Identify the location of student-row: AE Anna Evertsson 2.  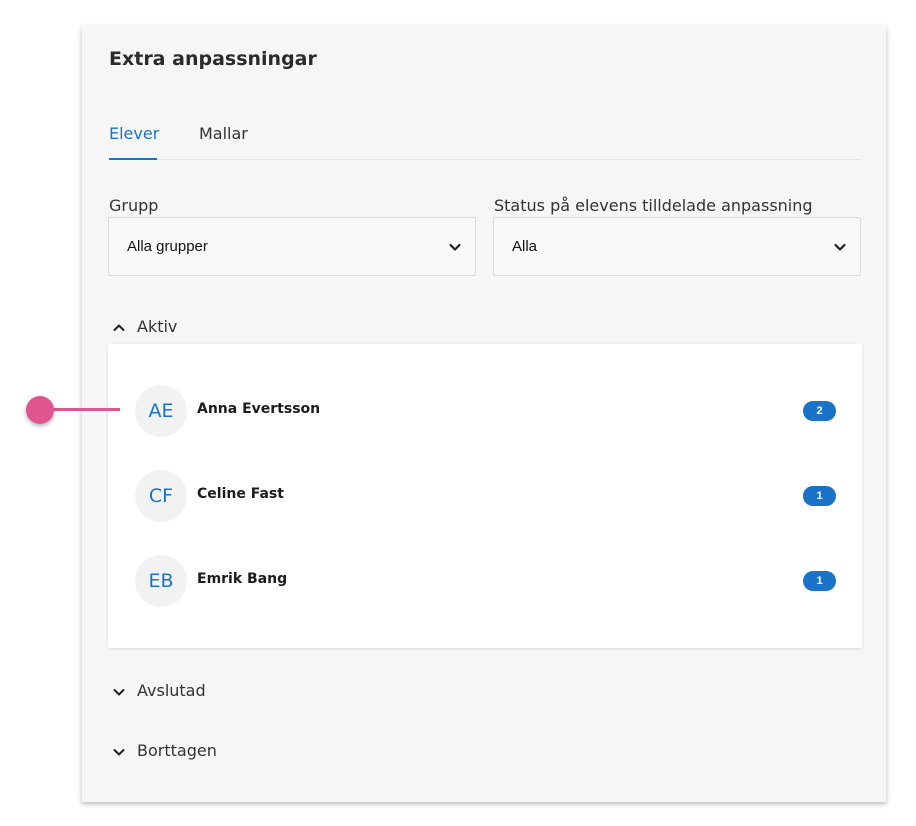
(485, 411).